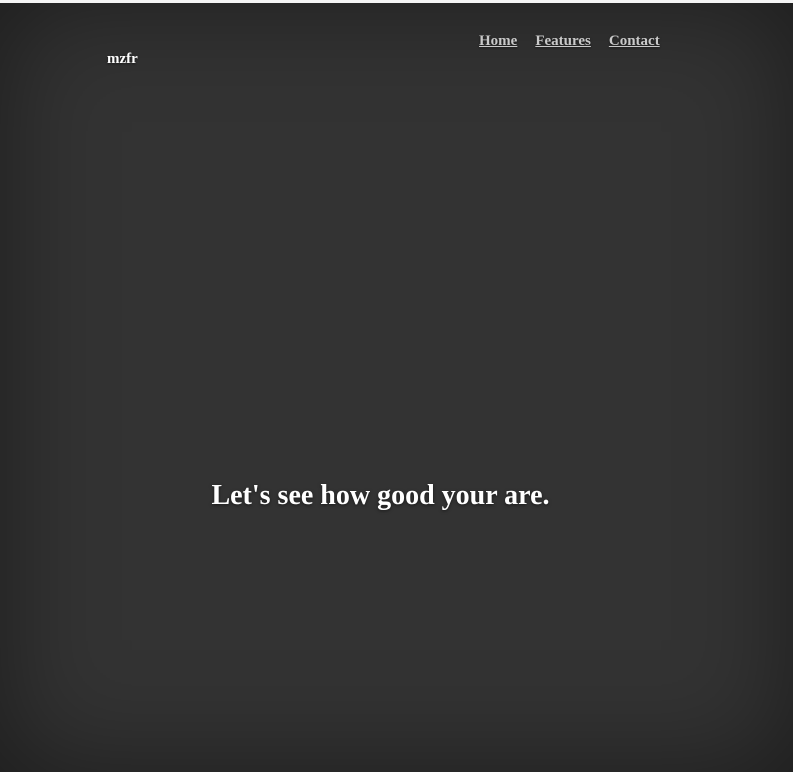  What do you see at coordinates (122, 59) in the screenshot?
I see `site-logo: mzfr` at bounding box center [122, 59].